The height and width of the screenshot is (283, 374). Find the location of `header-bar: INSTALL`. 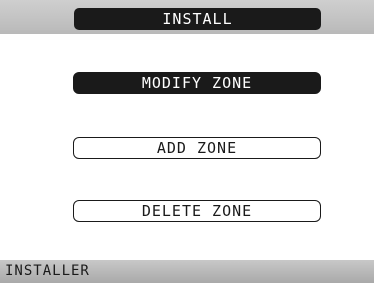

header-bar: INSTALL is located at coordinates (187, 17).